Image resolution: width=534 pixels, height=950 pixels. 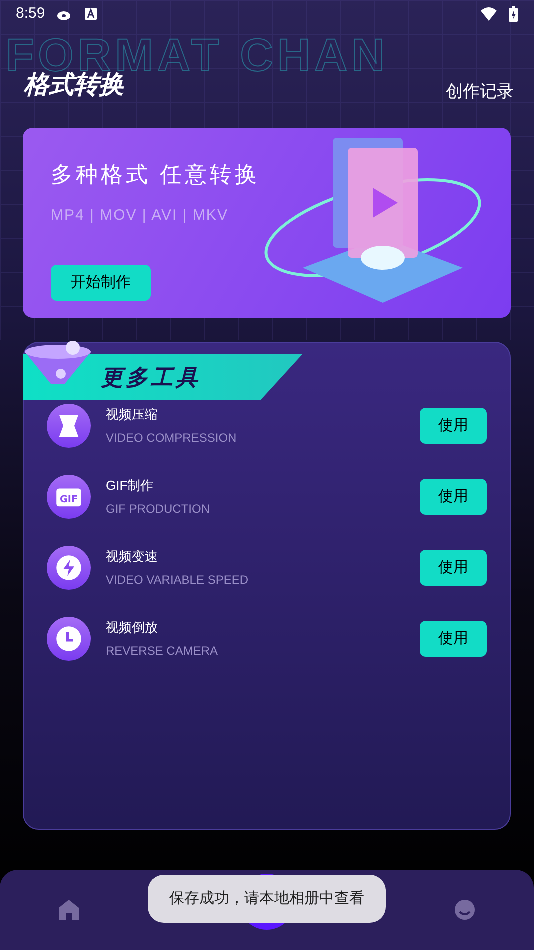 I want to click on tool-name: 视频倒放, so click(x=132, y=628).